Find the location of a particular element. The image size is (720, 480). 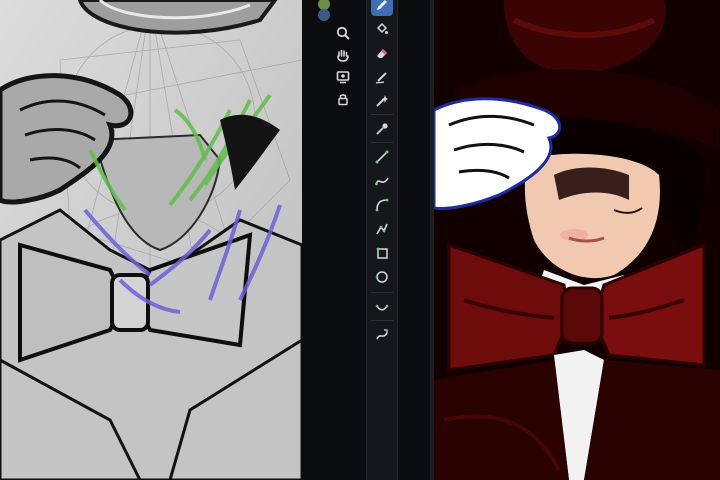

freehand-curve-icon is located at coordinates (382, 181).